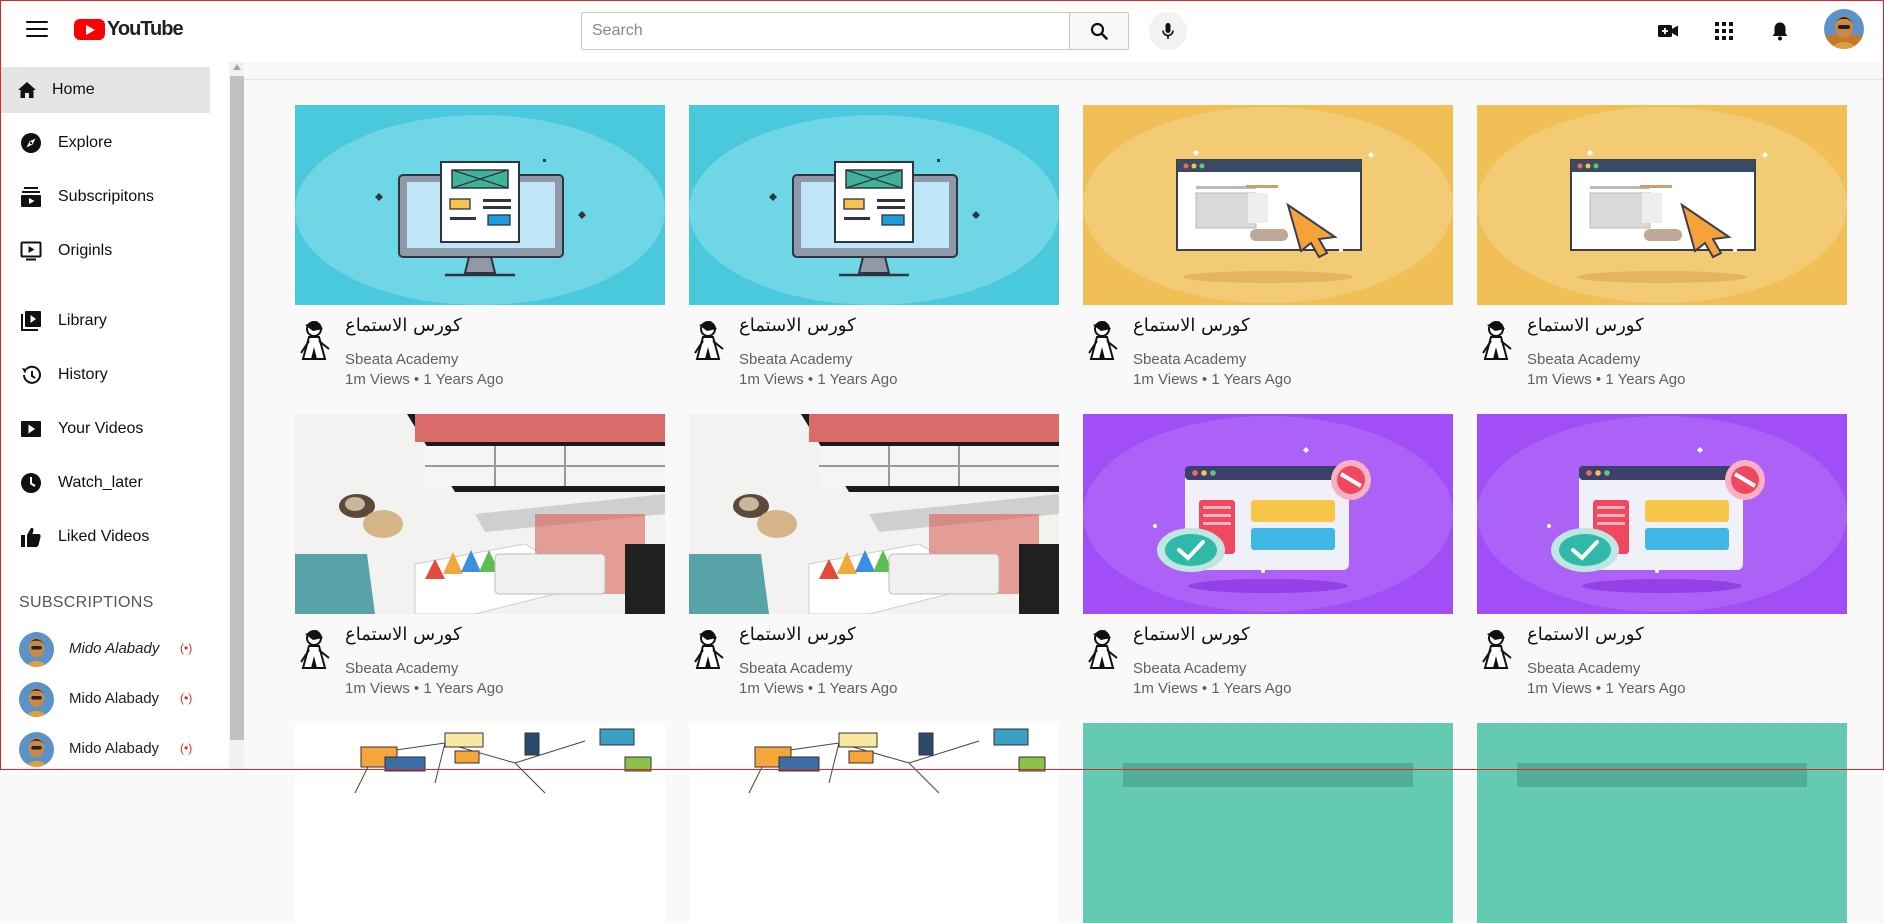  What do you see at coordinates (105, 197) in the screenshot?
I see `sidebar-item-subscriptions: Subscripitons` at bounding box center [105, 197].